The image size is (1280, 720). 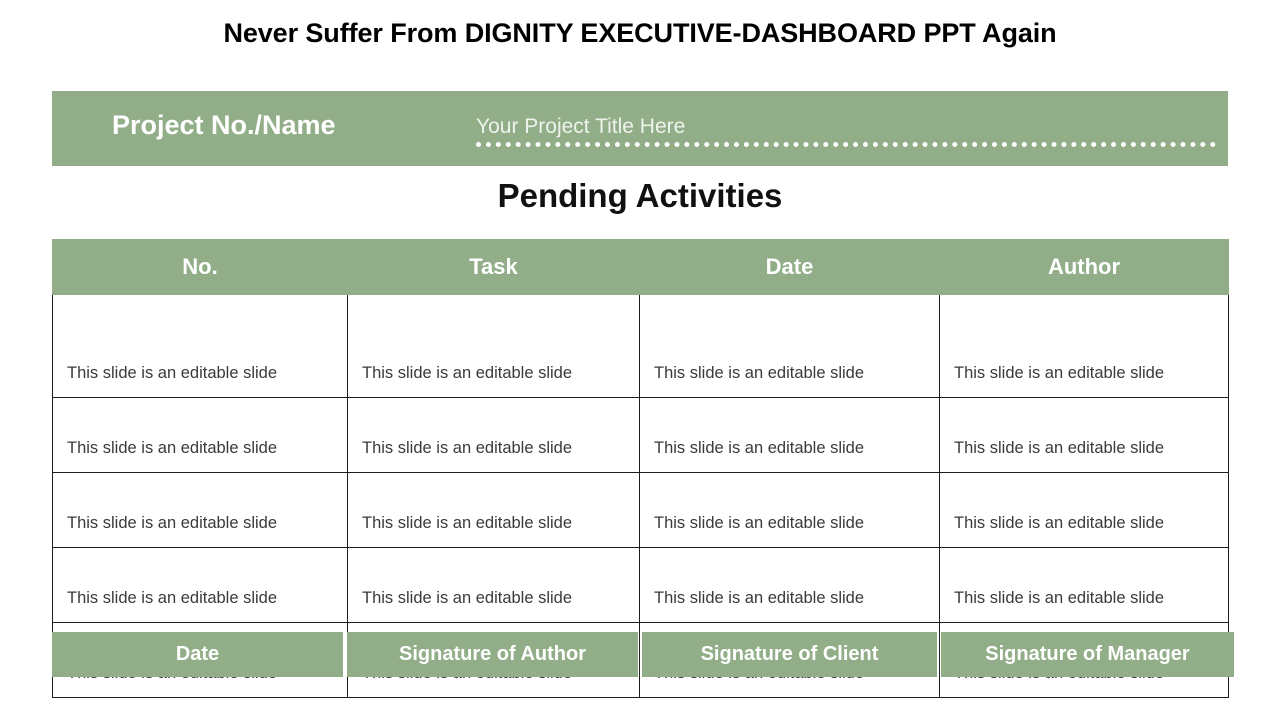 I want to click on table-header: No. Task Date Author, so click(x=640, y=267).